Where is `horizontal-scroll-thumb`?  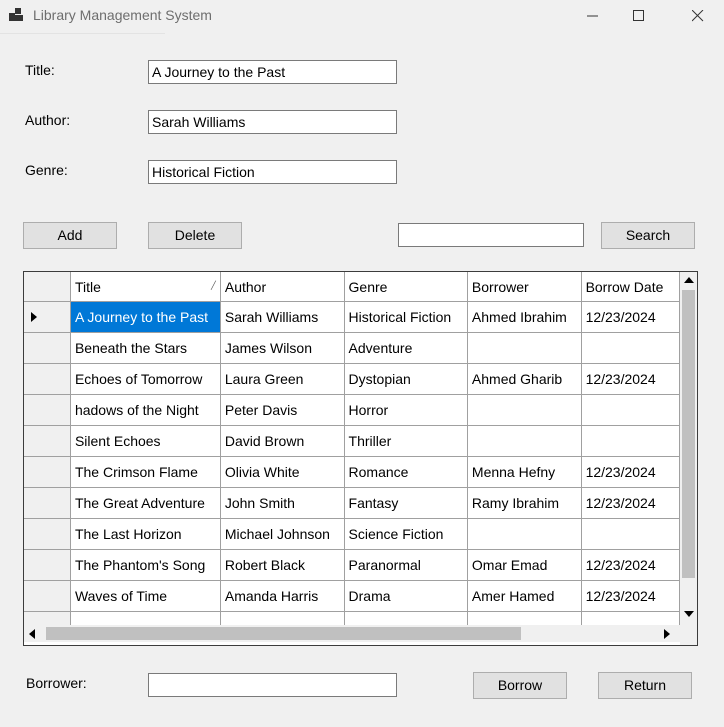
horizontal-scroll-thumb is located at coordinates (283, 633).